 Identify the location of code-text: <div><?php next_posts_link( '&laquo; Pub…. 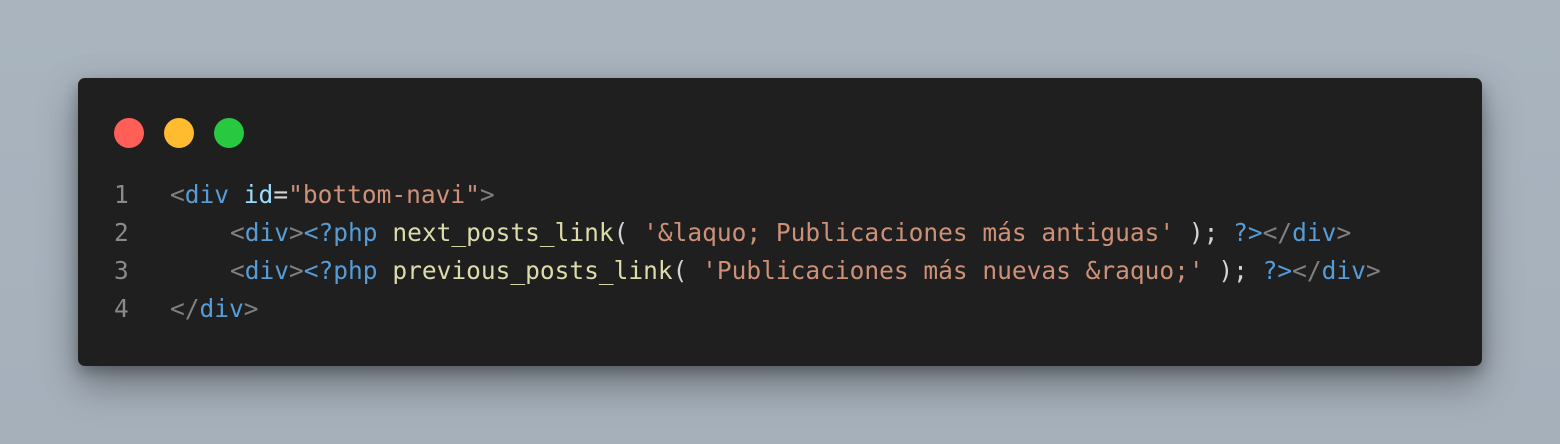
(760, 233).